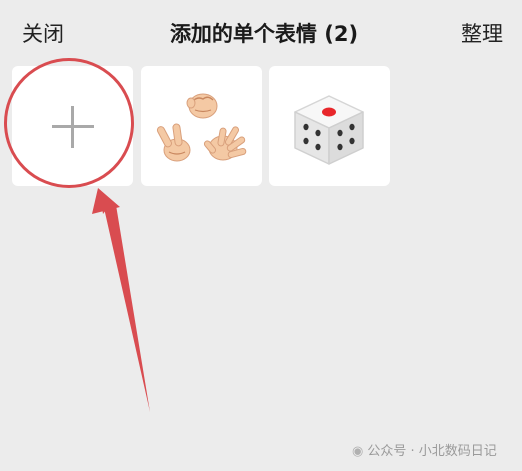 The width and height of the screenshot is (522, 471). I want to click on watermark: ◉ 公众号 · 小北数码日记, so click(424, 451).